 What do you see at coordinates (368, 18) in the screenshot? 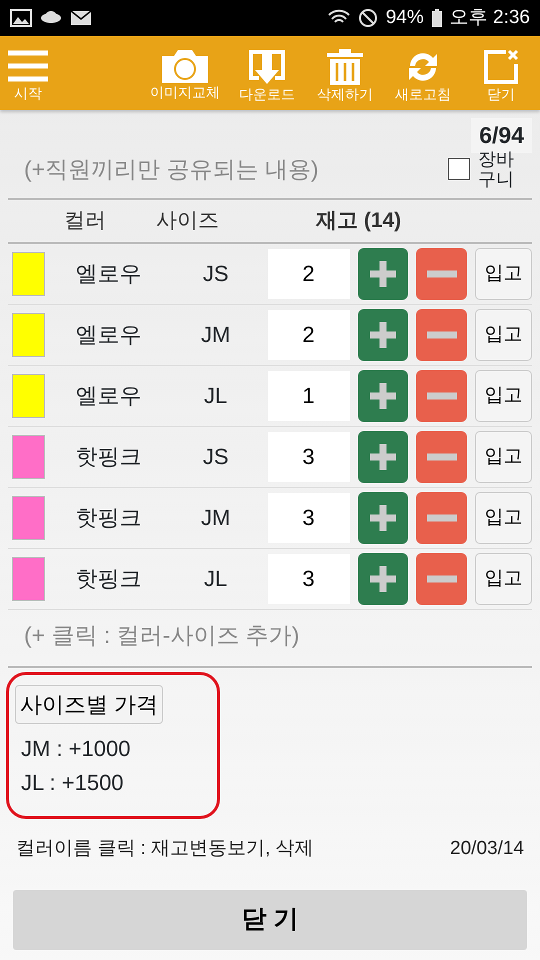
I see `blocked-icon` at bounding box center [368, 18].